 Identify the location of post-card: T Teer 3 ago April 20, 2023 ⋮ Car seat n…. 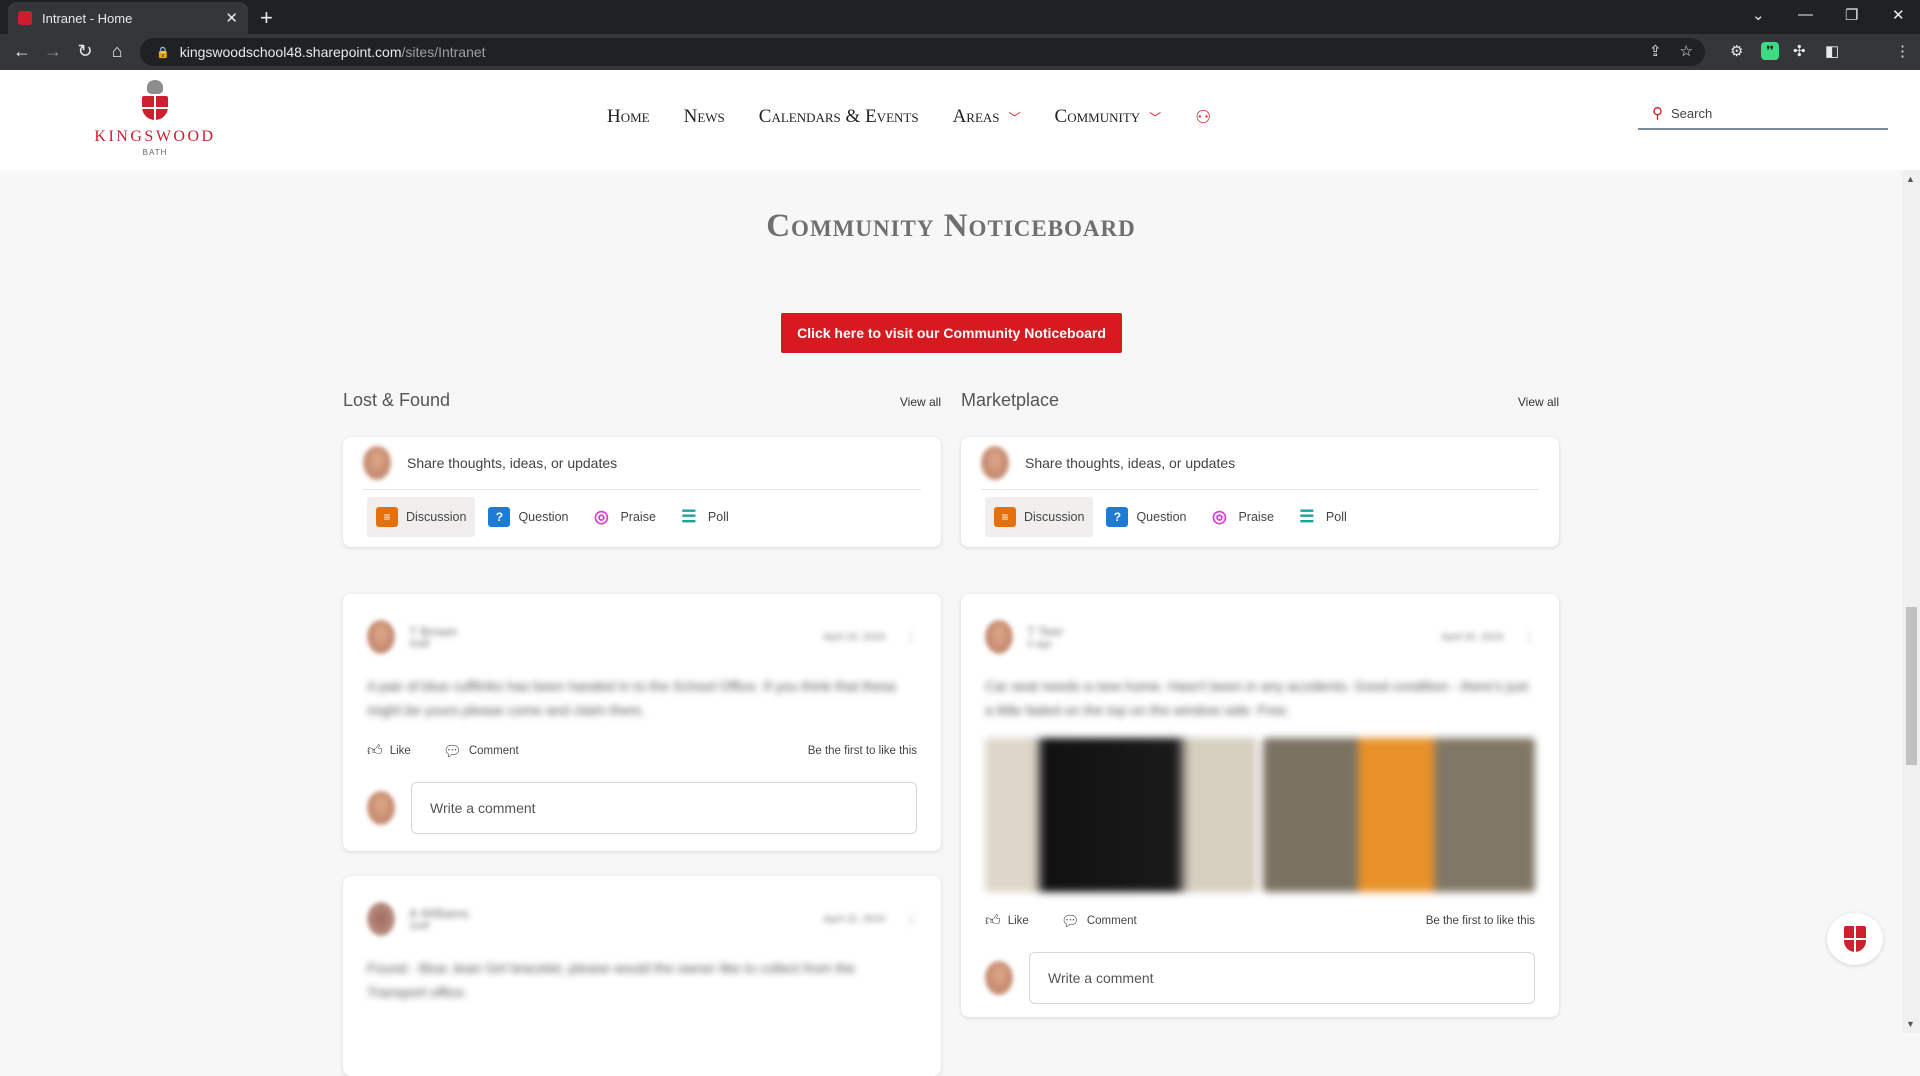
(1260, 805).